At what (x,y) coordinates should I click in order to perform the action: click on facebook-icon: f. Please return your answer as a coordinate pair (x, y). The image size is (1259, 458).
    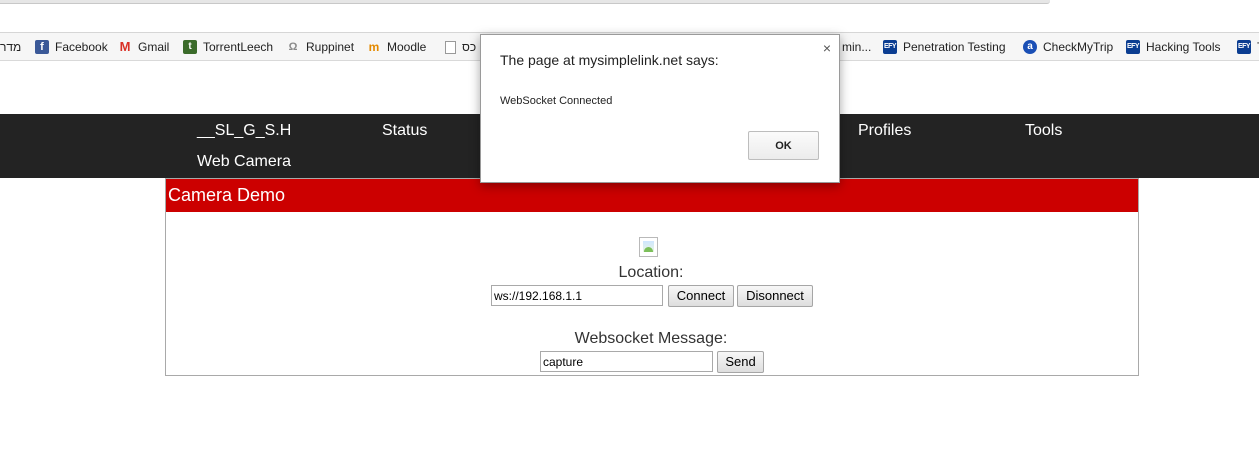
    Looking at the image, I should click on (42, 47).